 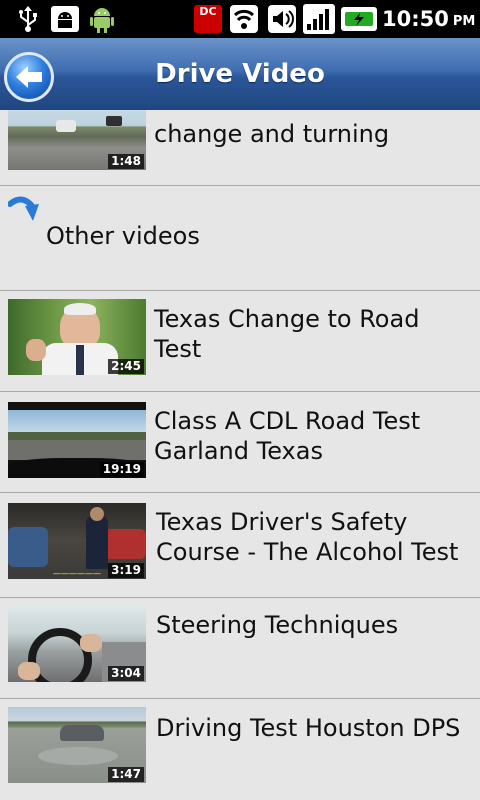 What do you see at coordinates (77, 745) in the screenshot?
I see `video-thumbnail: 1:47` at bounding box center [77, 745].